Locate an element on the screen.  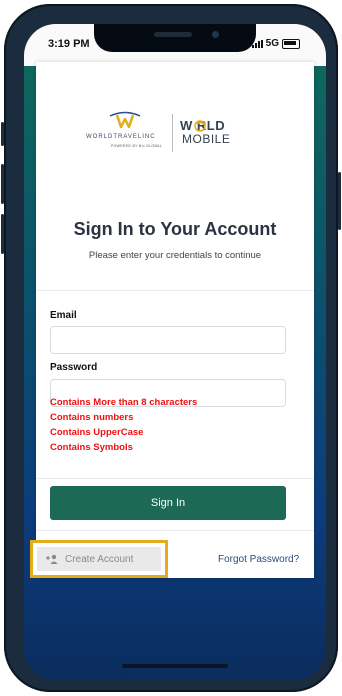
password-rule: Contains More than 8 characters is located at coordinates (124, 402).